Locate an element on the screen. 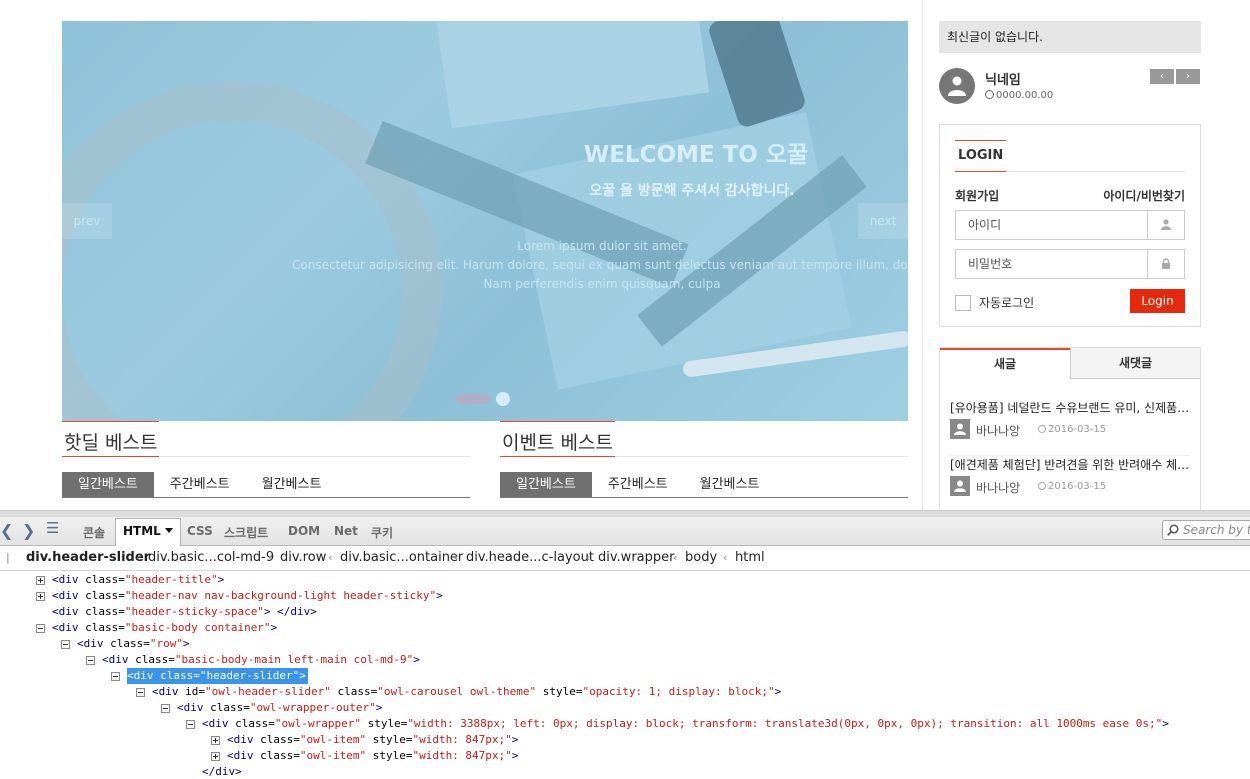 This screenshot has height=779, width=1250. breadcrumb-item: div.header-slider is located at coordinates (88, 558).